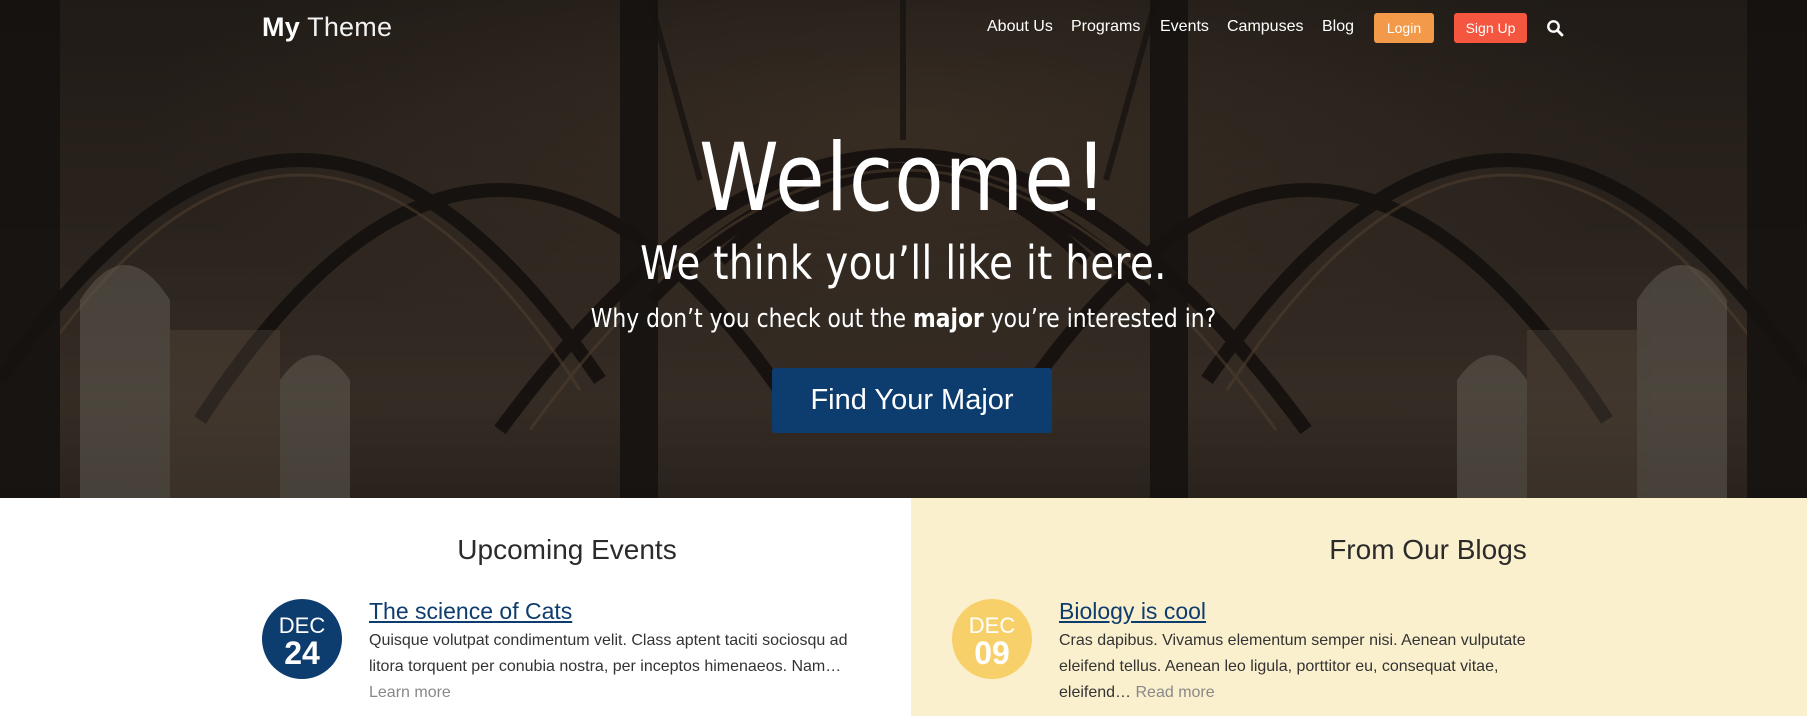 Image resolution: width=1807 pixels, height=716 pixels. I want to click on nav-campuses: Campuses, so click(1265, 27).